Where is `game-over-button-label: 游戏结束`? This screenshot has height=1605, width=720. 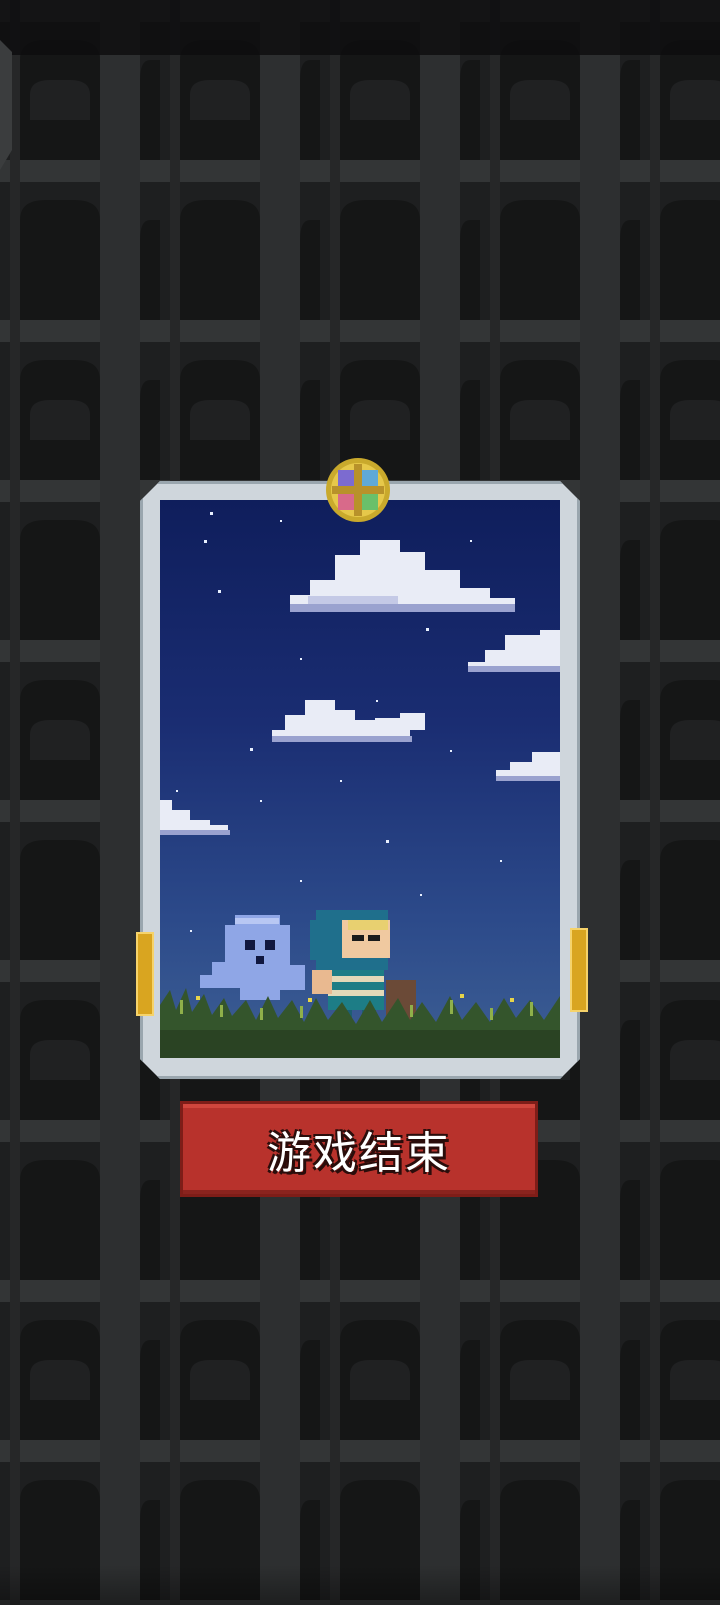 game-over-button-label: 游戏结束 is located at coordinates (359, 1153).